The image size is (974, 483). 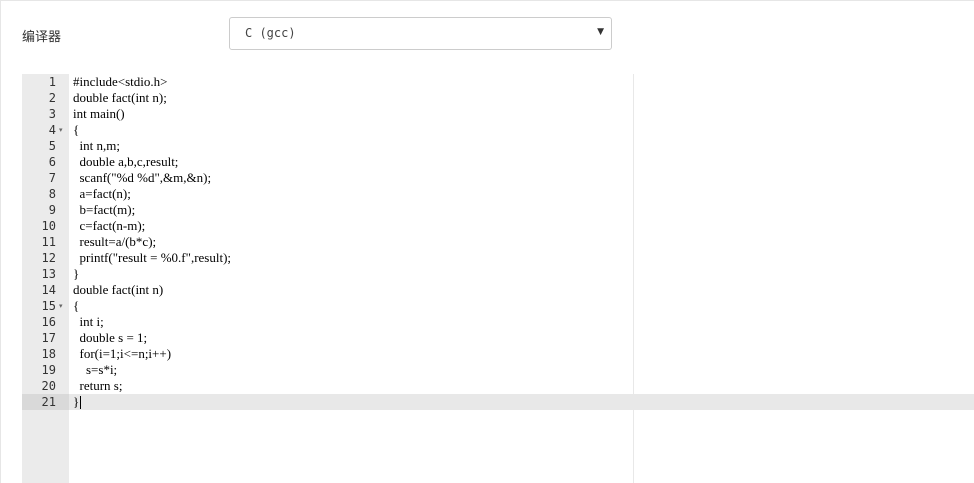 I want to click on code-text: result=a/(b*c);, so click(x=115, y=241).